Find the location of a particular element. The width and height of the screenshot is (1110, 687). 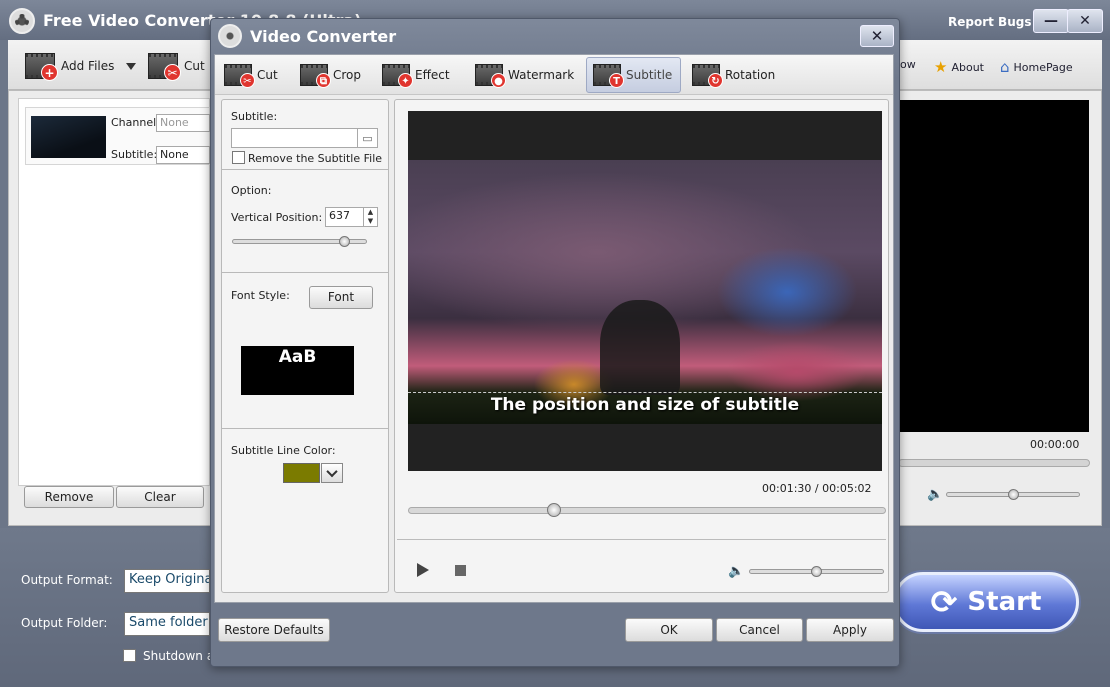

stepper-arrows: ▲ ▼ is located at coordinates (370, 217).